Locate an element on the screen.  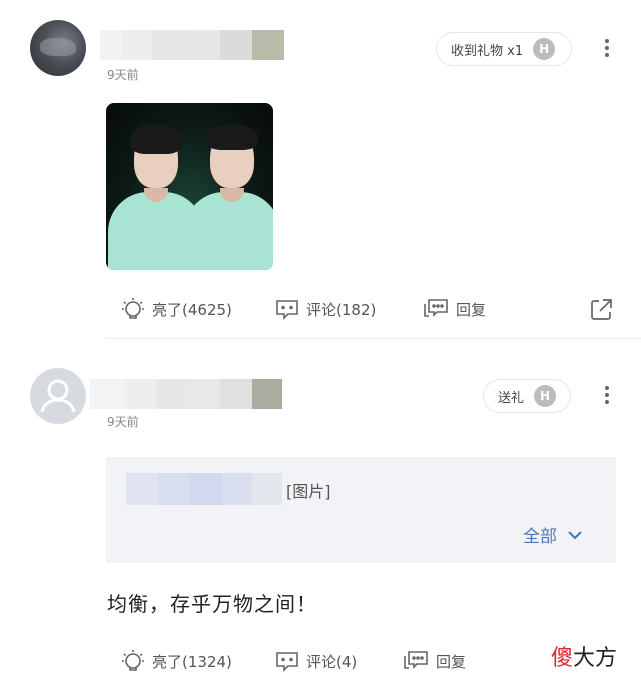
expand-button: 全部 is located at coordinates (553, 534).